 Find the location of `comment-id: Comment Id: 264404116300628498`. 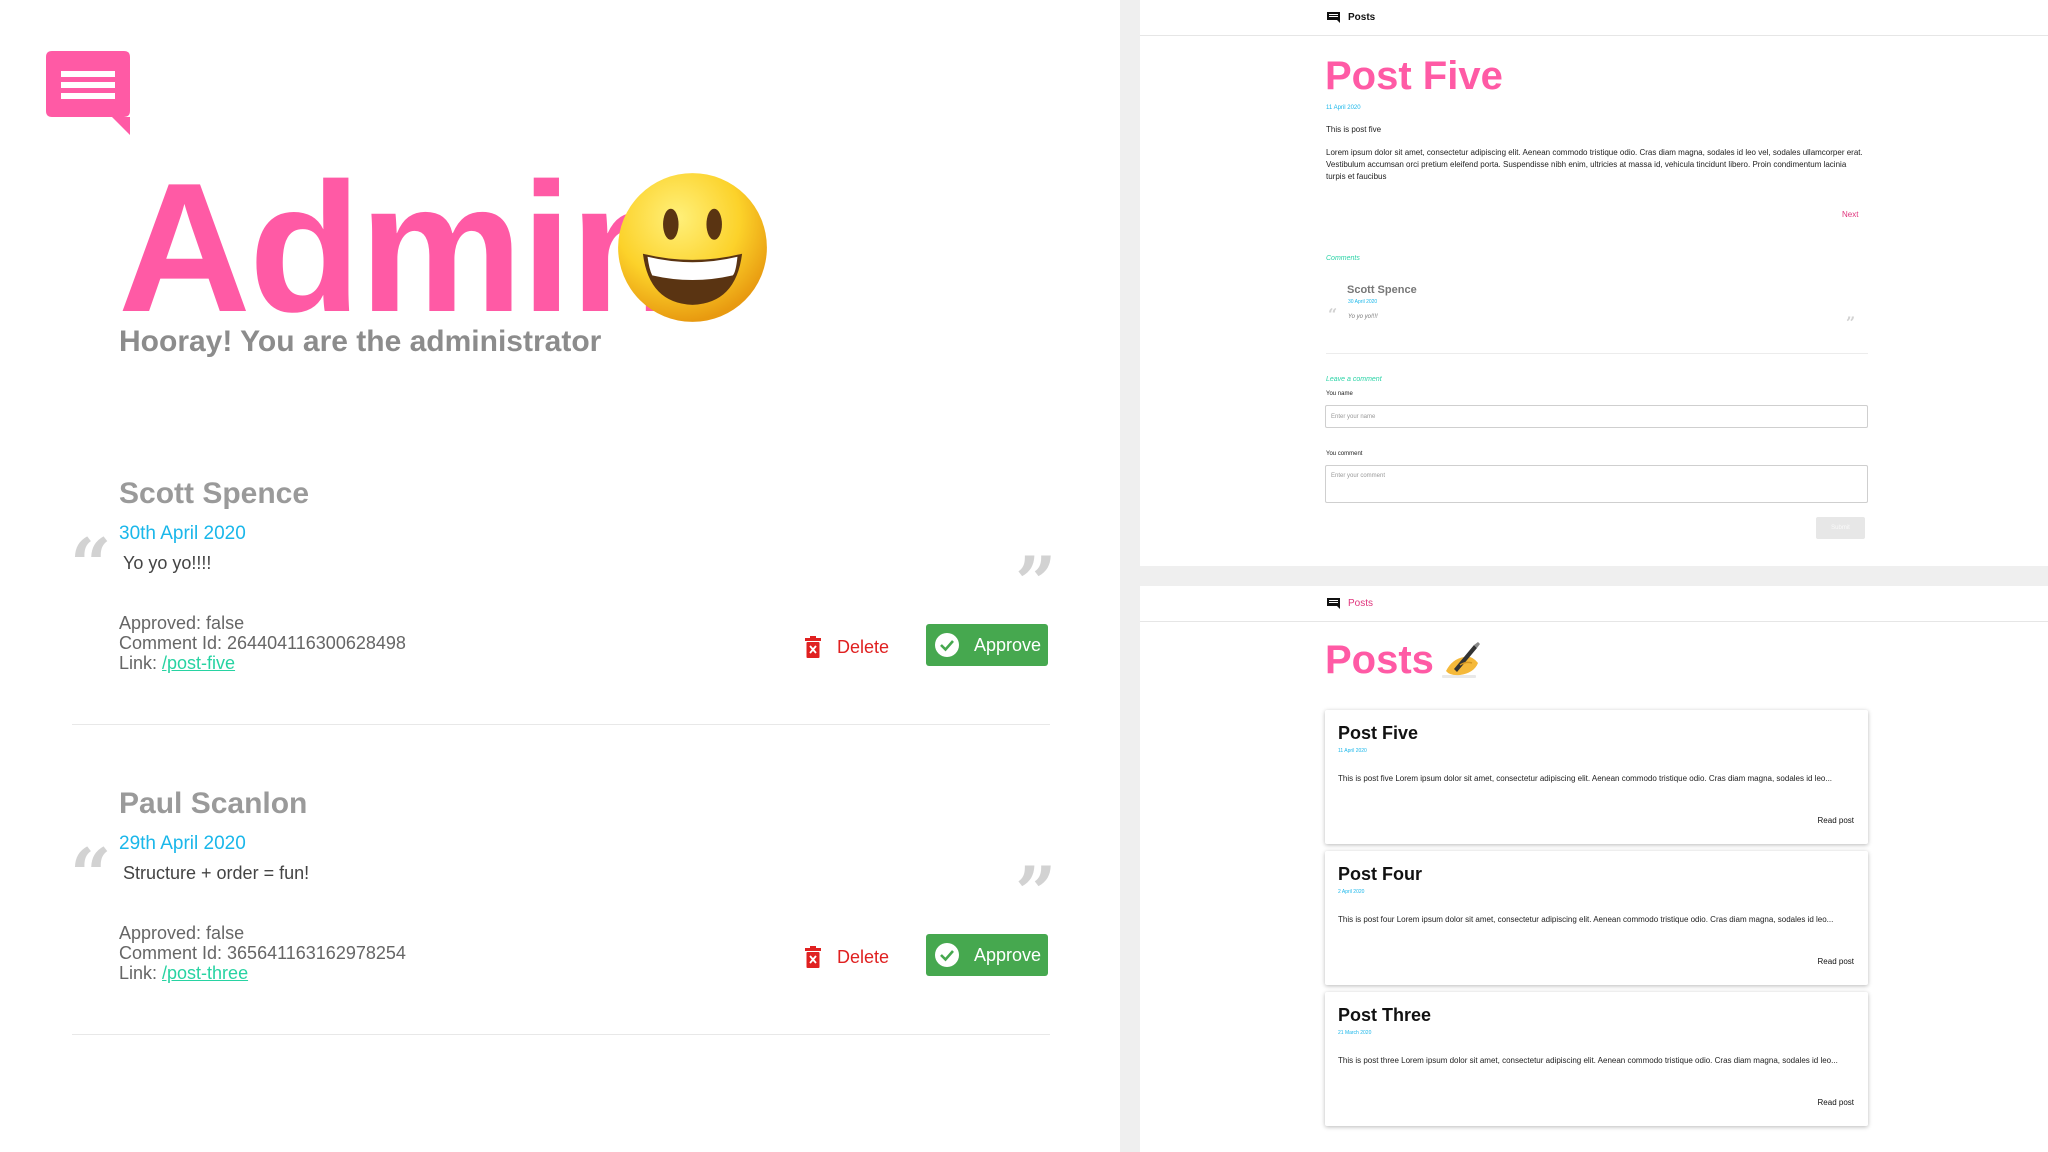

comment-id: Comment Id: 264404116300628498 is located at coordinates (262, 643).